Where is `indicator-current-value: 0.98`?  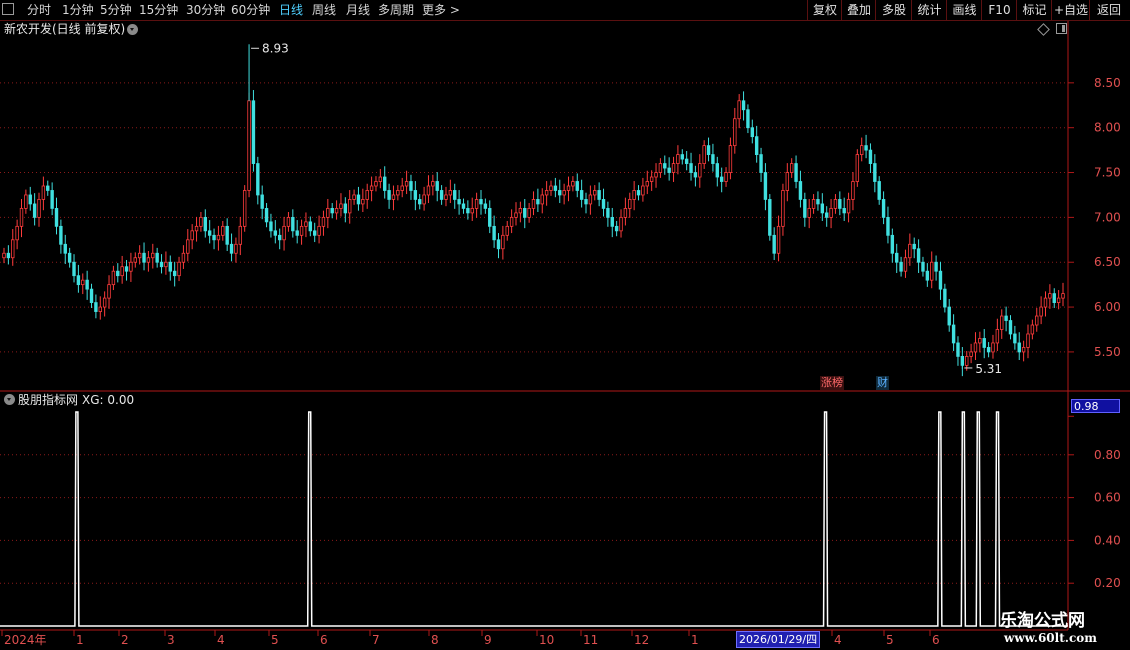 indicator-current-value: 0.98 is located at coordinates (1095, 406).